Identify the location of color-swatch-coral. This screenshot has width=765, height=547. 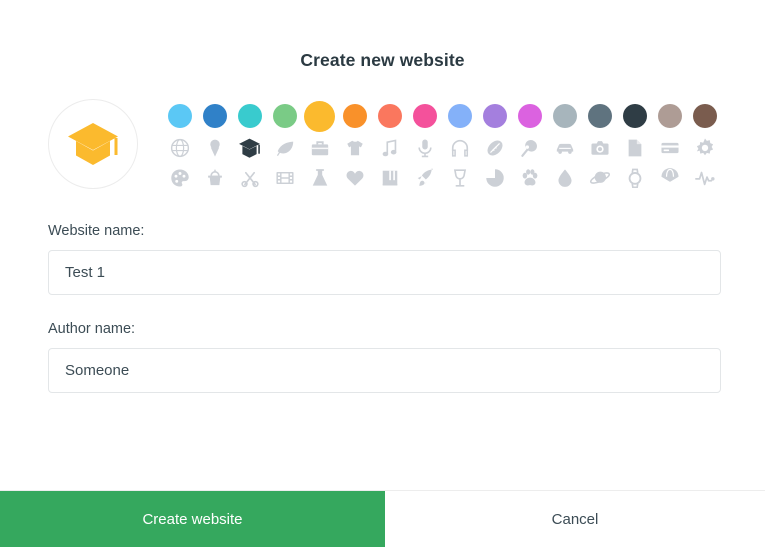
(389, 116).